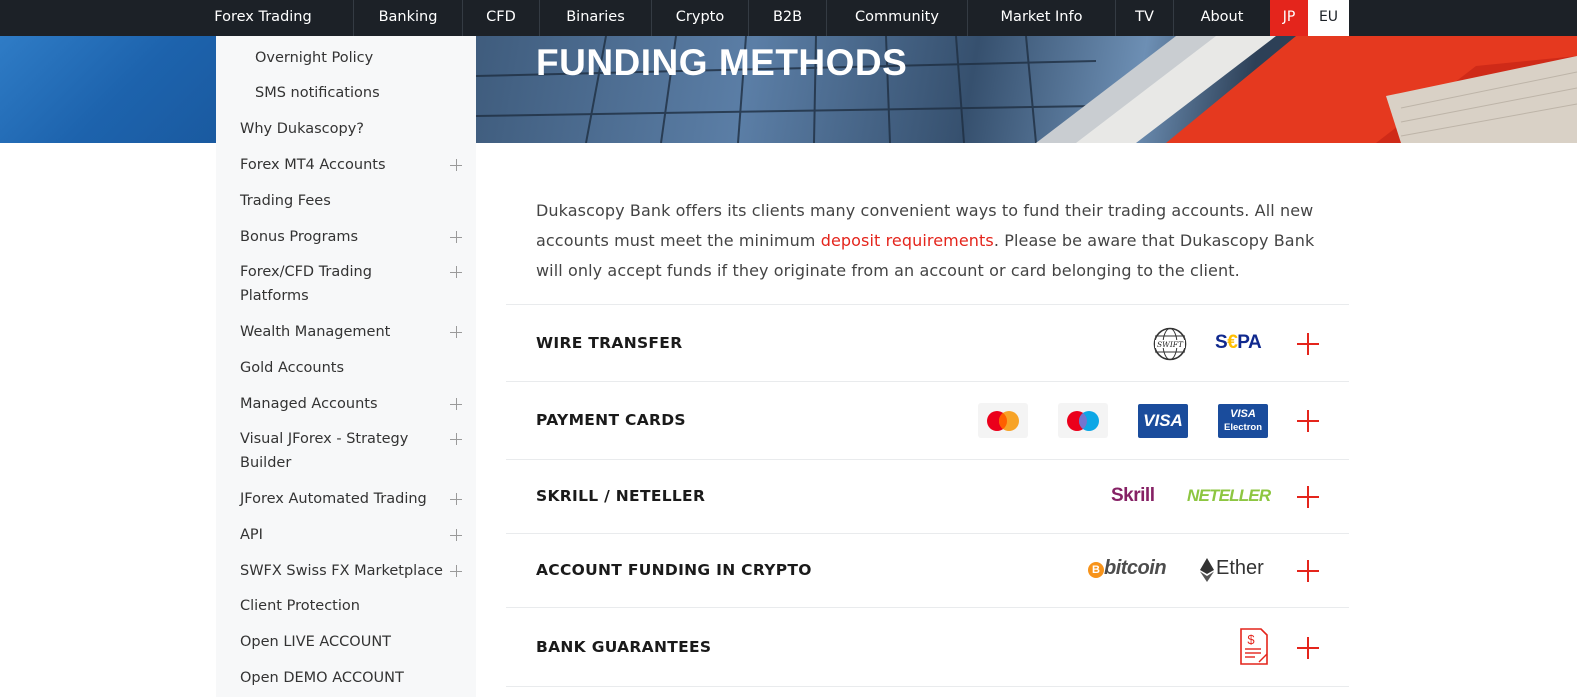 The height and width of the screenshot is (697, 1577). I want to click on nav-community: Community, so click(897, 18).